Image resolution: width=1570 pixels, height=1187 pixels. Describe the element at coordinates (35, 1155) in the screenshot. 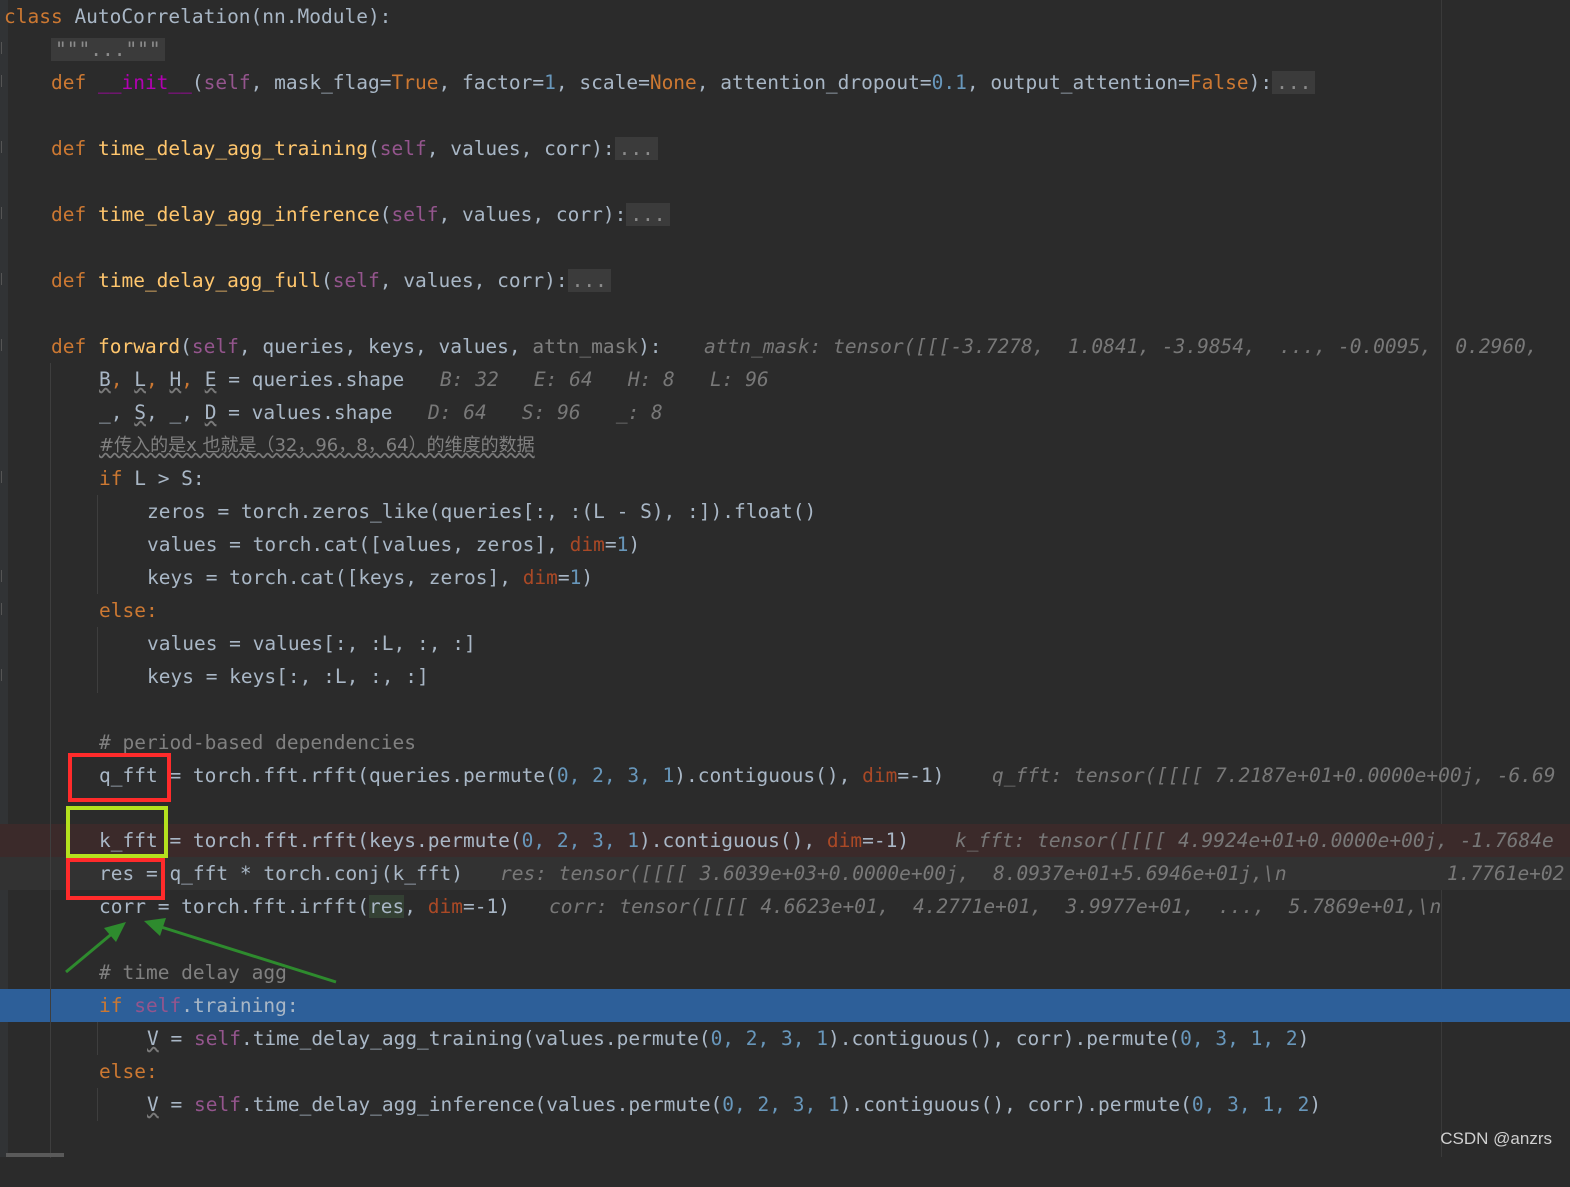

I see `horizontal-scrollbar` at that location.